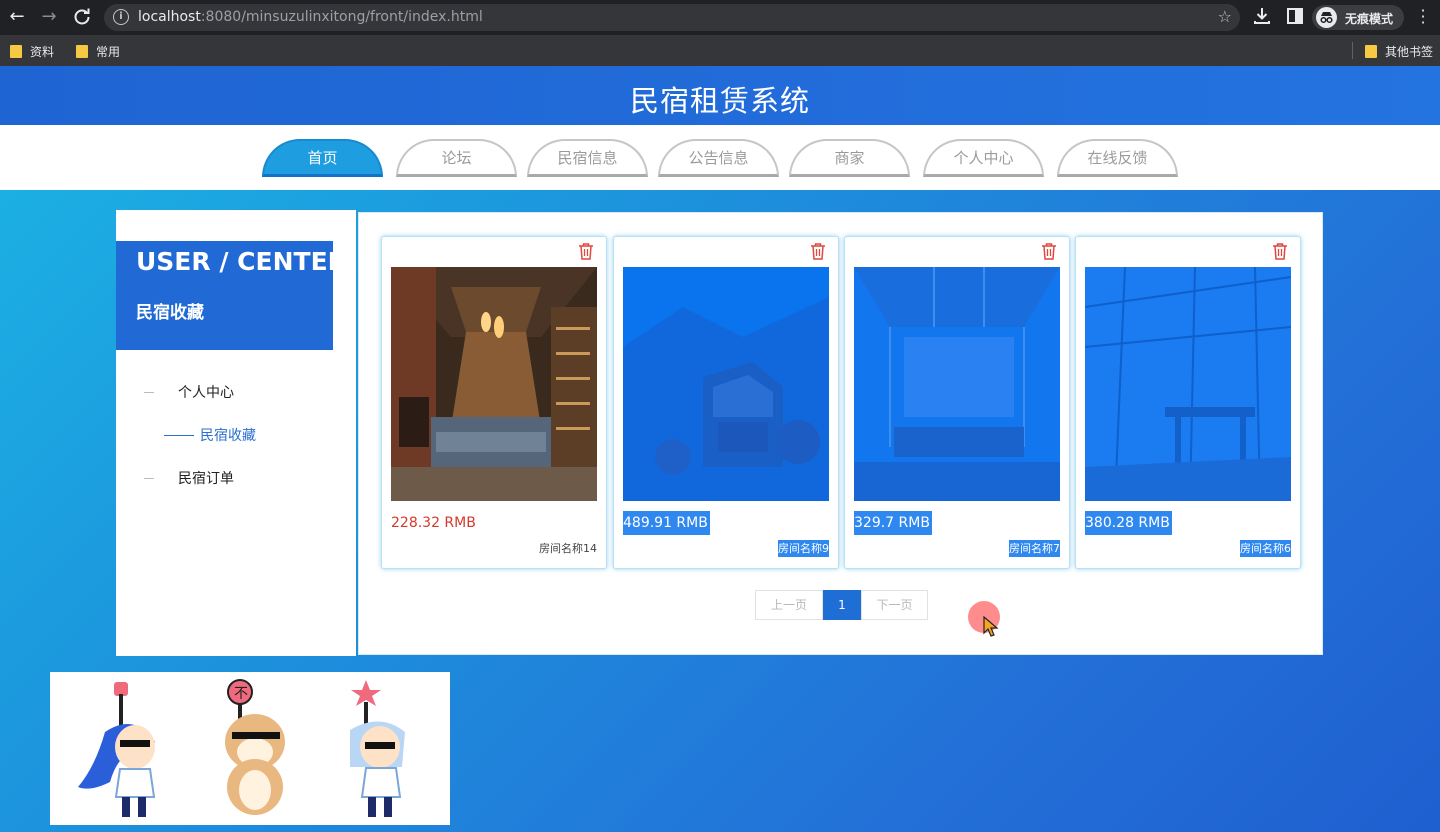 The height and width of the screenshot is (832, 1440). Describe the element at coordinates (1263, 17) in the screenshot. I see `download-icon` at that location.